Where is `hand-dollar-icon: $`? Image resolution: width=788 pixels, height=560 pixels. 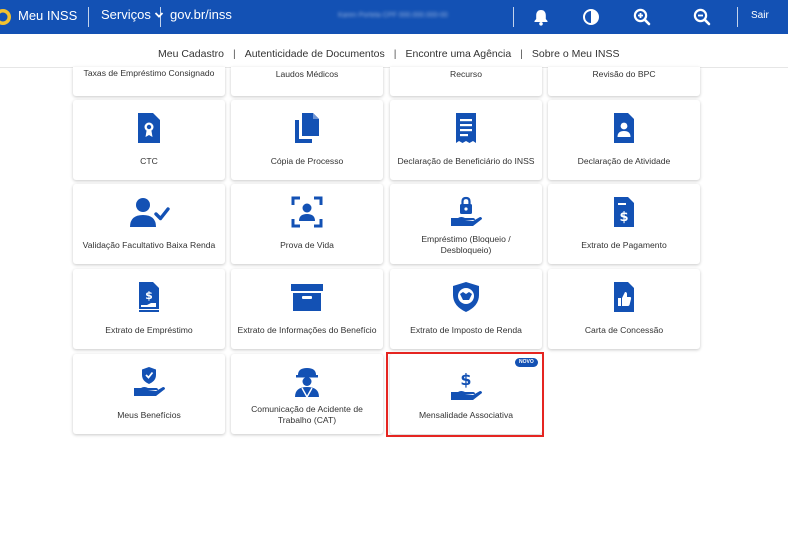 hand-dollar-icon: $ is located at coordinates (466, 385).